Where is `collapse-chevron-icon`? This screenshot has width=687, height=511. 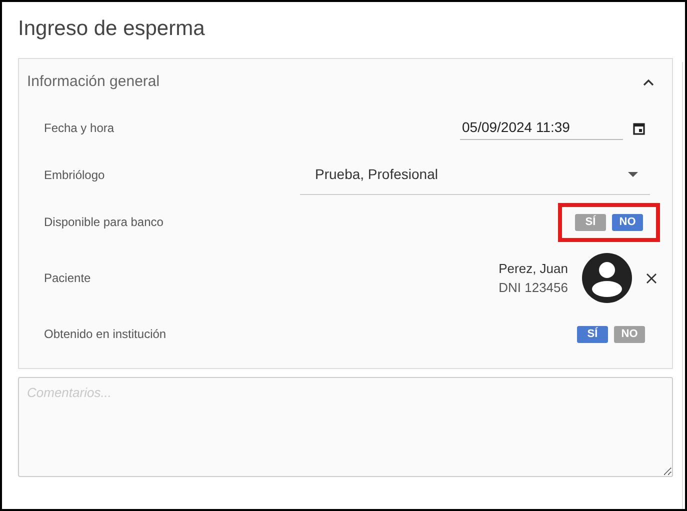 collapse-chevron-icon is located at coordinates (648, 82).